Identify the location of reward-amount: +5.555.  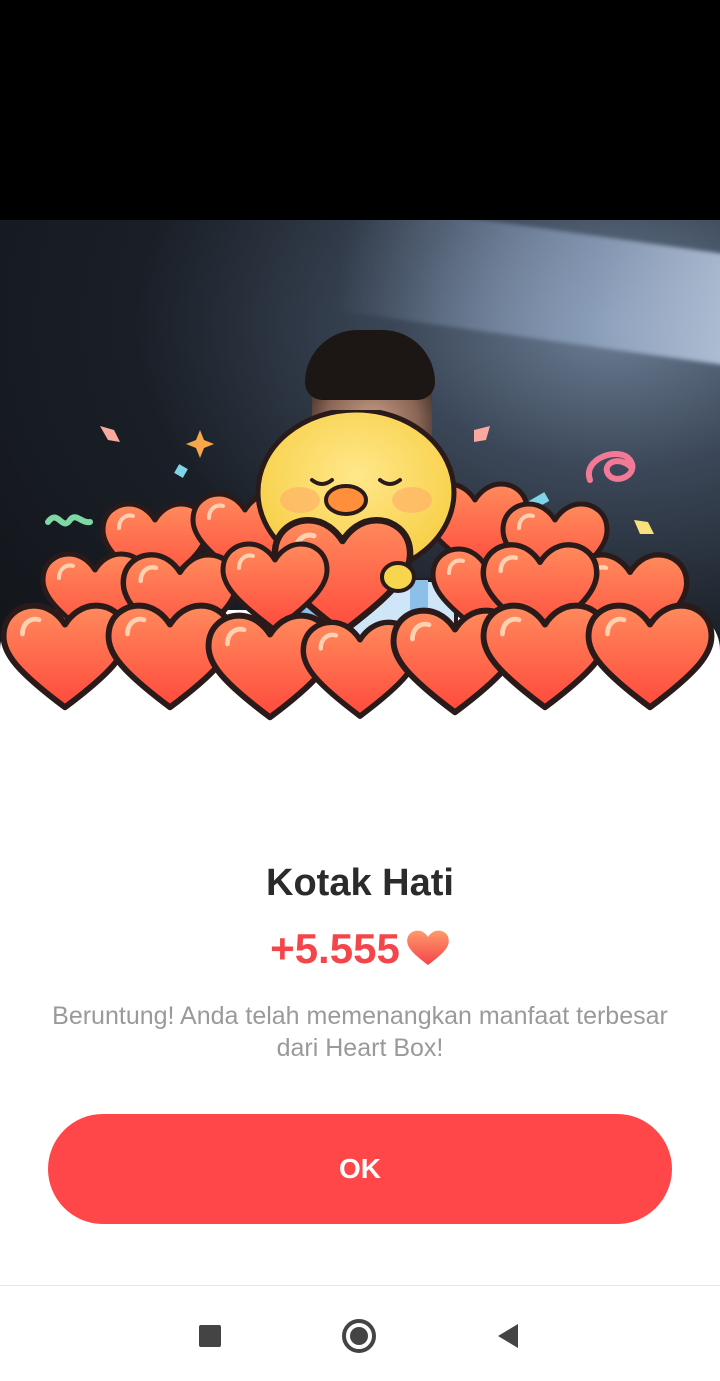
(335, 948).